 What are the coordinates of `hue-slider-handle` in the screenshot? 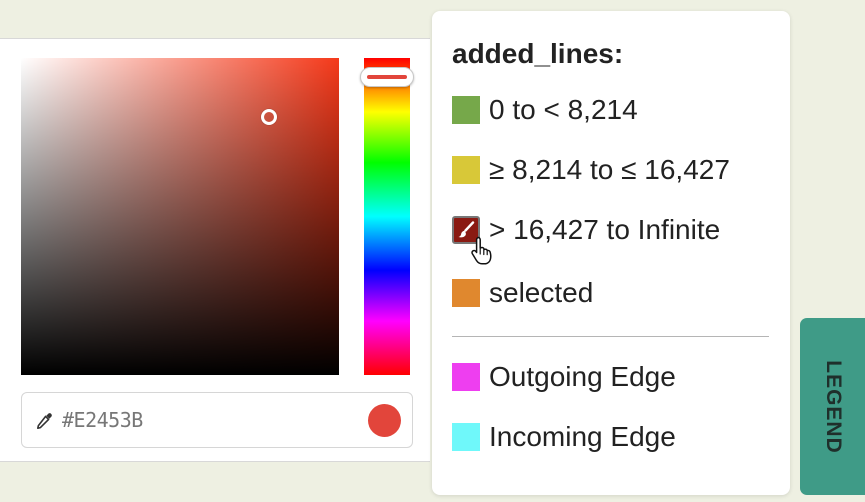 It's located at (387, 77).